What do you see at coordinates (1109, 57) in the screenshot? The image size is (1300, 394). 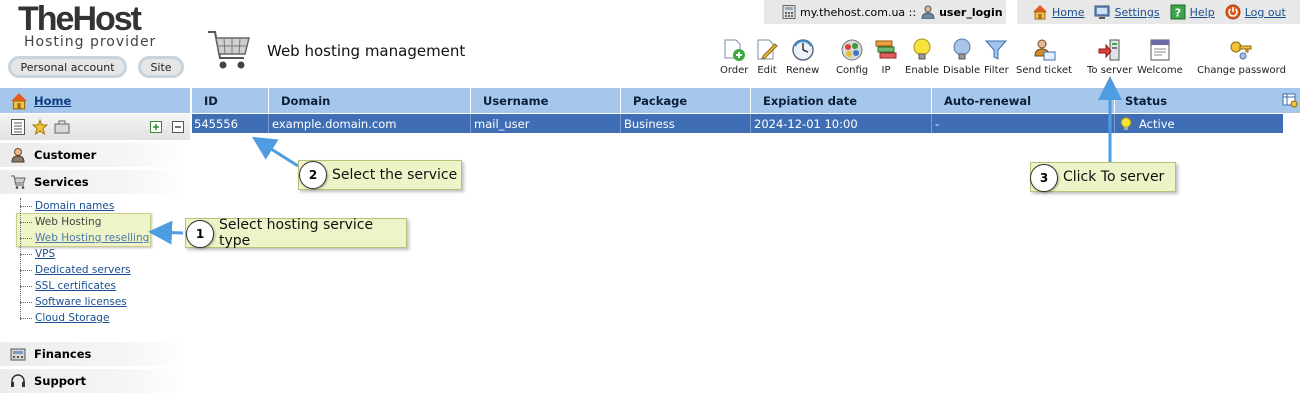 I see `to-server-button: To server` at bounding box center [1109, 57].